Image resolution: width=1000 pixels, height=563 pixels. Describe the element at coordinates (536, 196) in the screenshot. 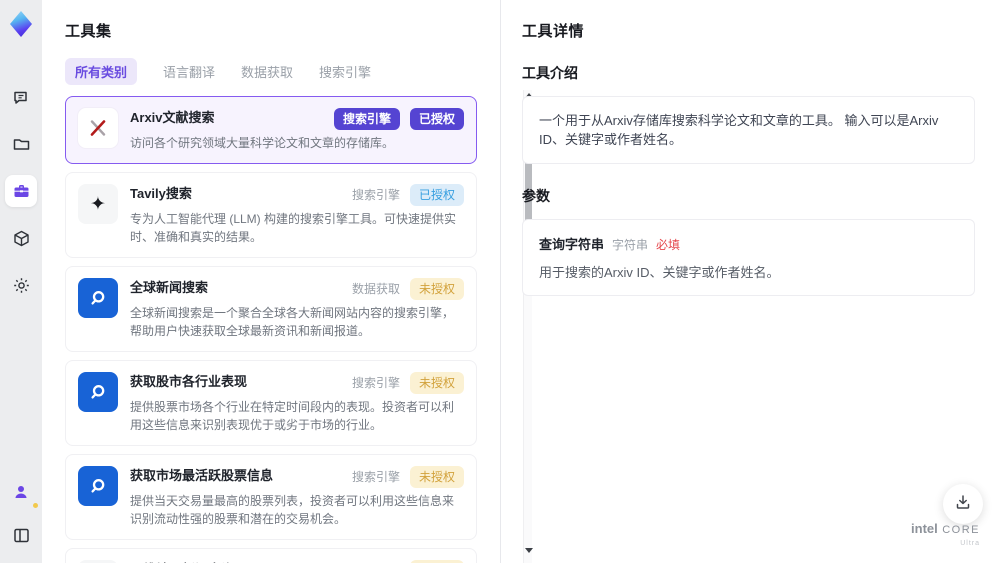

I see `params-heading: 参数` at that location.